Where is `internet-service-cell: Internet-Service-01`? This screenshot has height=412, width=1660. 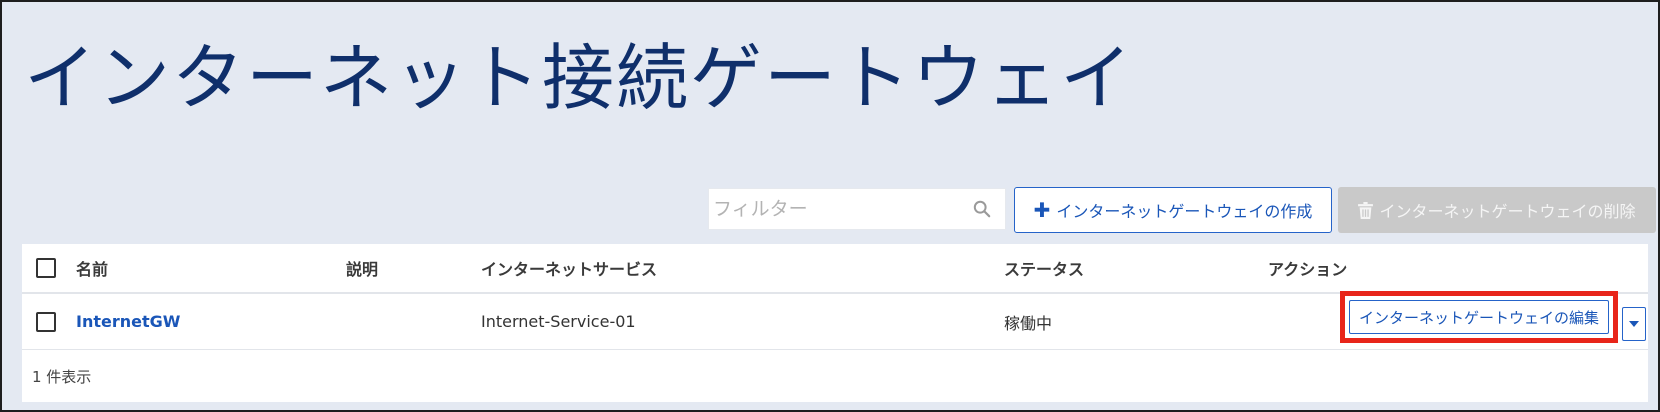
internet-service-cell: Internet-Service-01 is located at coordinates (558, 321).